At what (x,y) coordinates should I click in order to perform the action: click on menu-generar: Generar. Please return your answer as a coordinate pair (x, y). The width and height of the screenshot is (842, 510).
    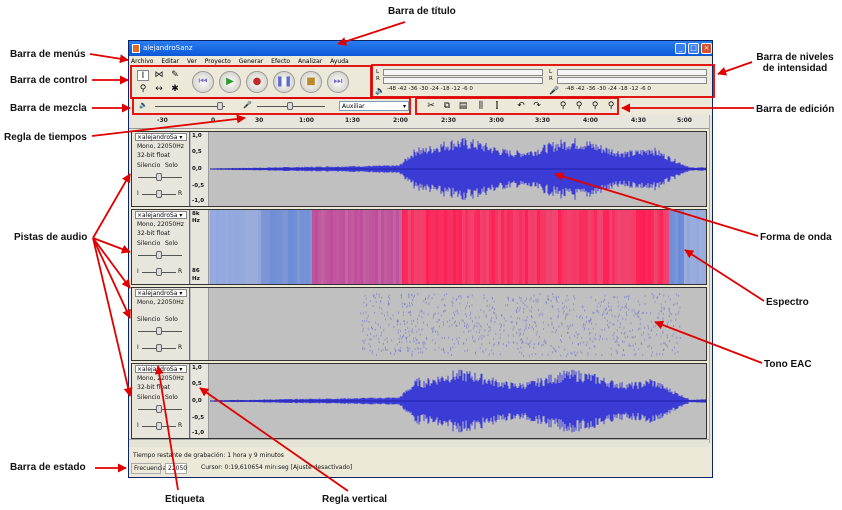
    Looking at the image, I should click on (251, 61).